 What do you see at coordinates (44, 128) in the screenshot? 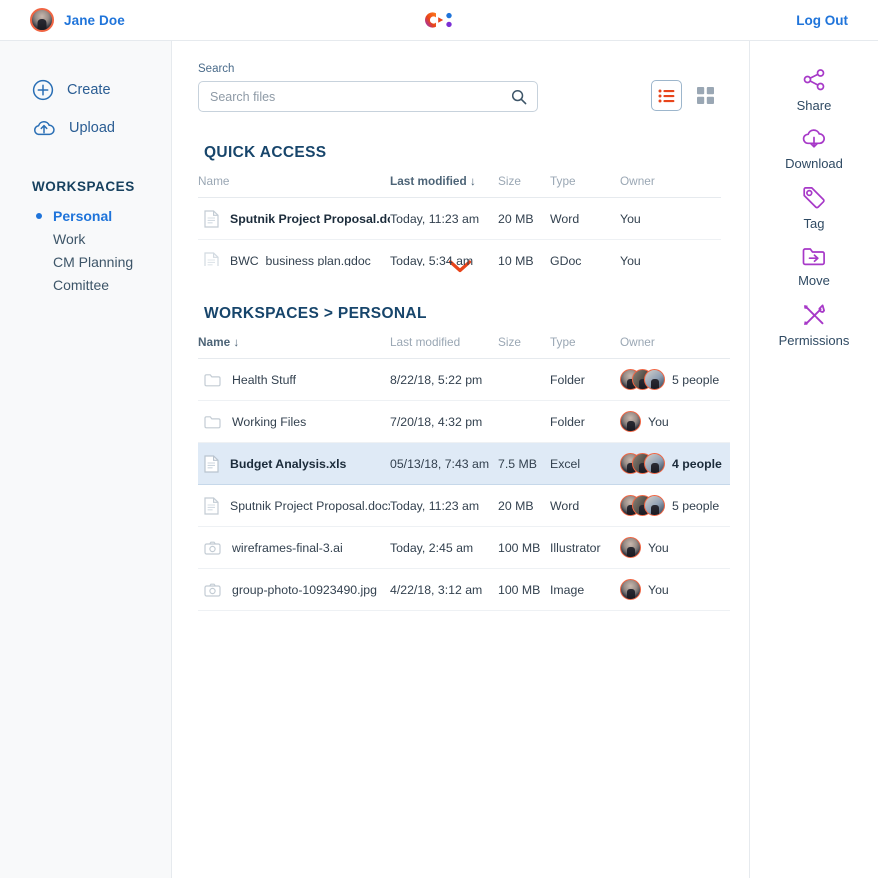
I see `cloud-upload-icon` at bounding box center [44, 128].